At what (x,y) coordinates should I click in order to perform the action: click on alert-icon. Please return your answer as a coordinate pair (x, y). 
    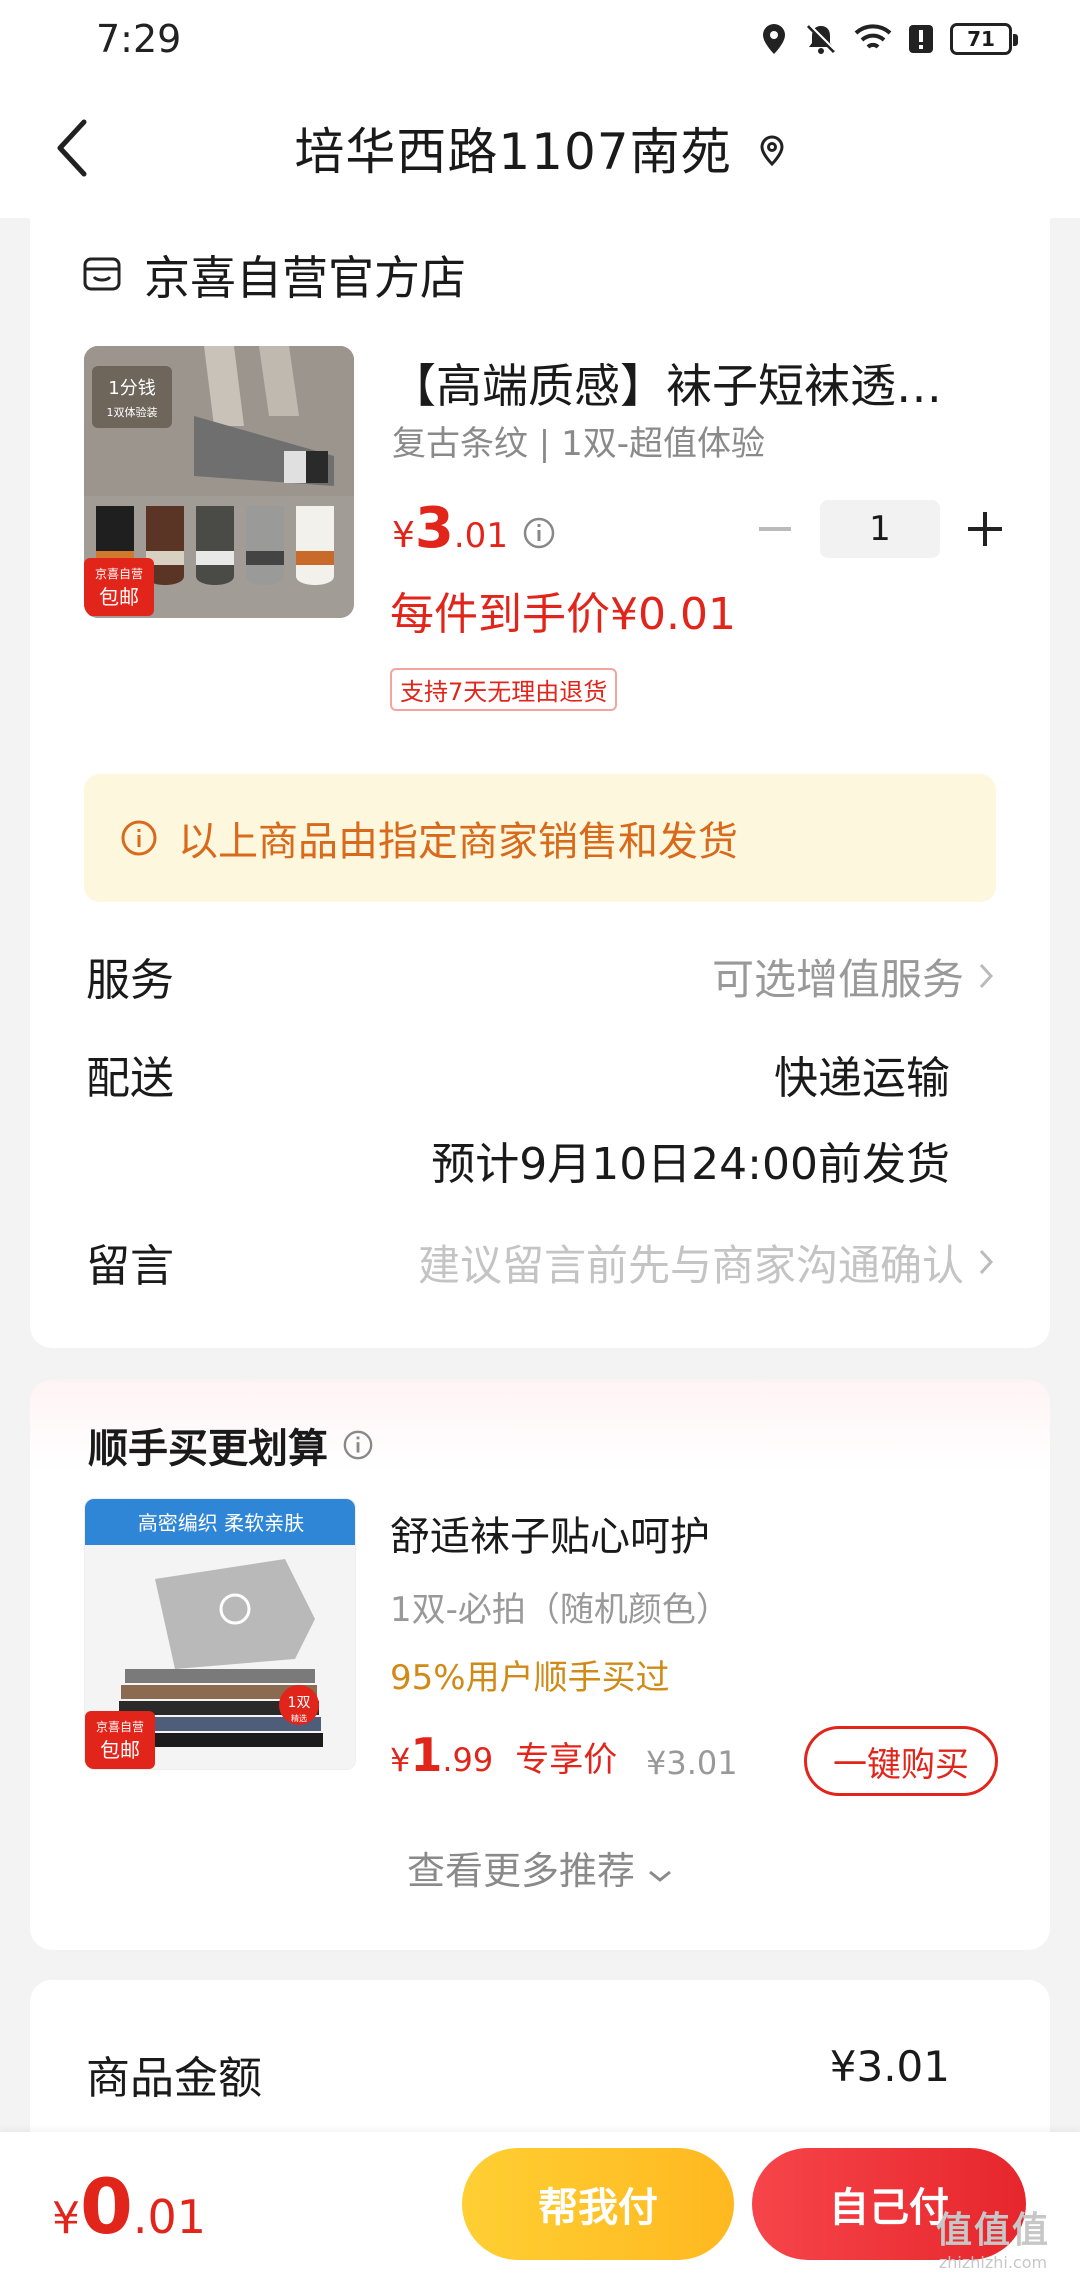
    Looking at the image, I should click on (921, 39).